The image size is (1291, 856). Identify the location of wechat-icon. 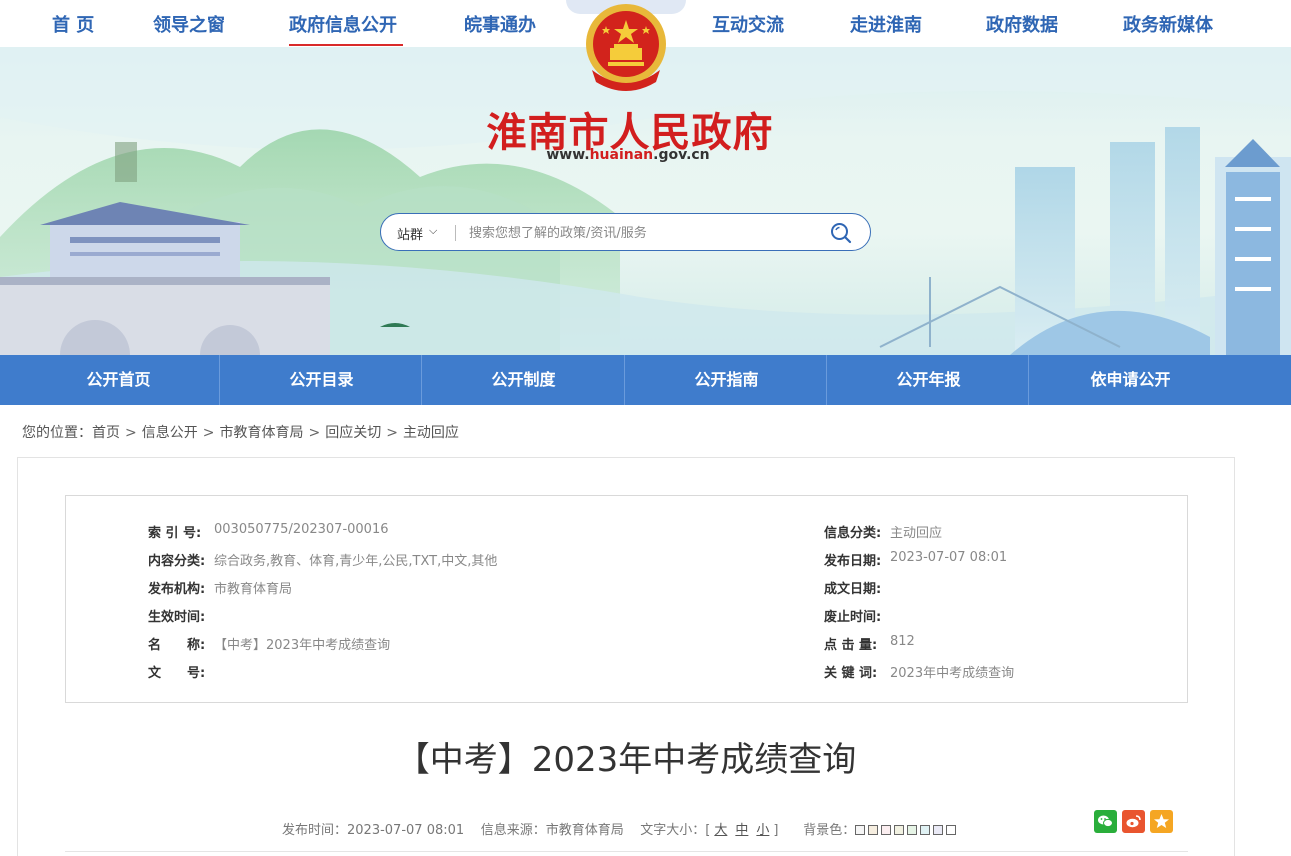
(1105, 821).